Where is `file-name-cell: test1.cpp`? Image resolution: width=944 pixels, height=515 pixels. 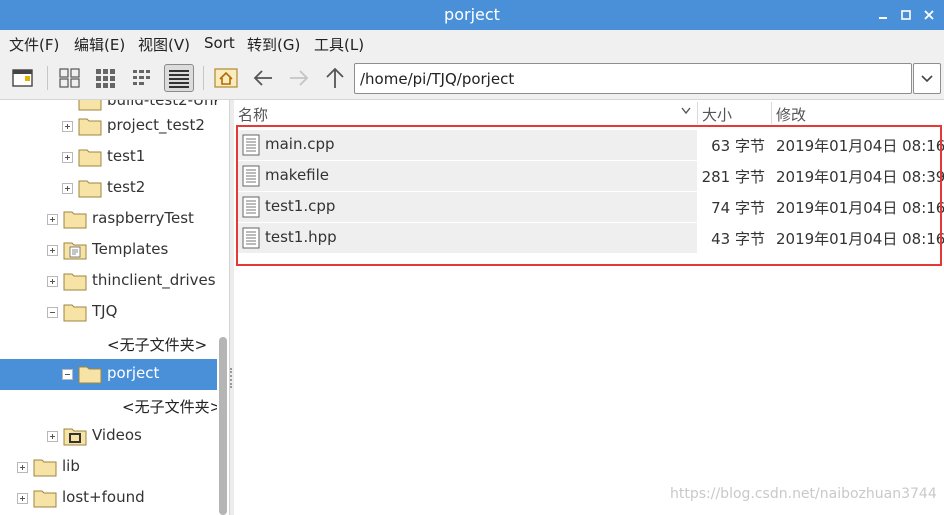
file-name-cell: test1.cpp is located at coordinates (467, 207).